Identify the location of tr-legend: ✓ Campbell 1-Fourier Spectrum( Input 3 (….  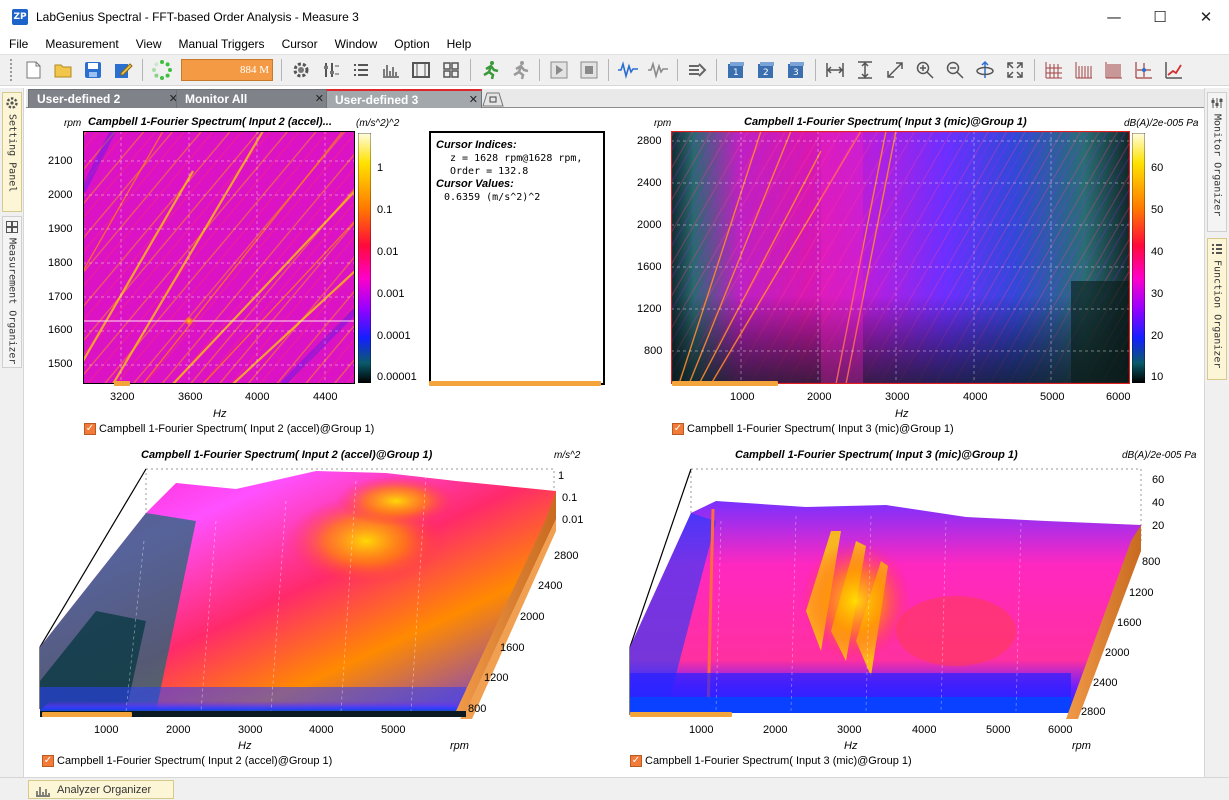
(813, 429).